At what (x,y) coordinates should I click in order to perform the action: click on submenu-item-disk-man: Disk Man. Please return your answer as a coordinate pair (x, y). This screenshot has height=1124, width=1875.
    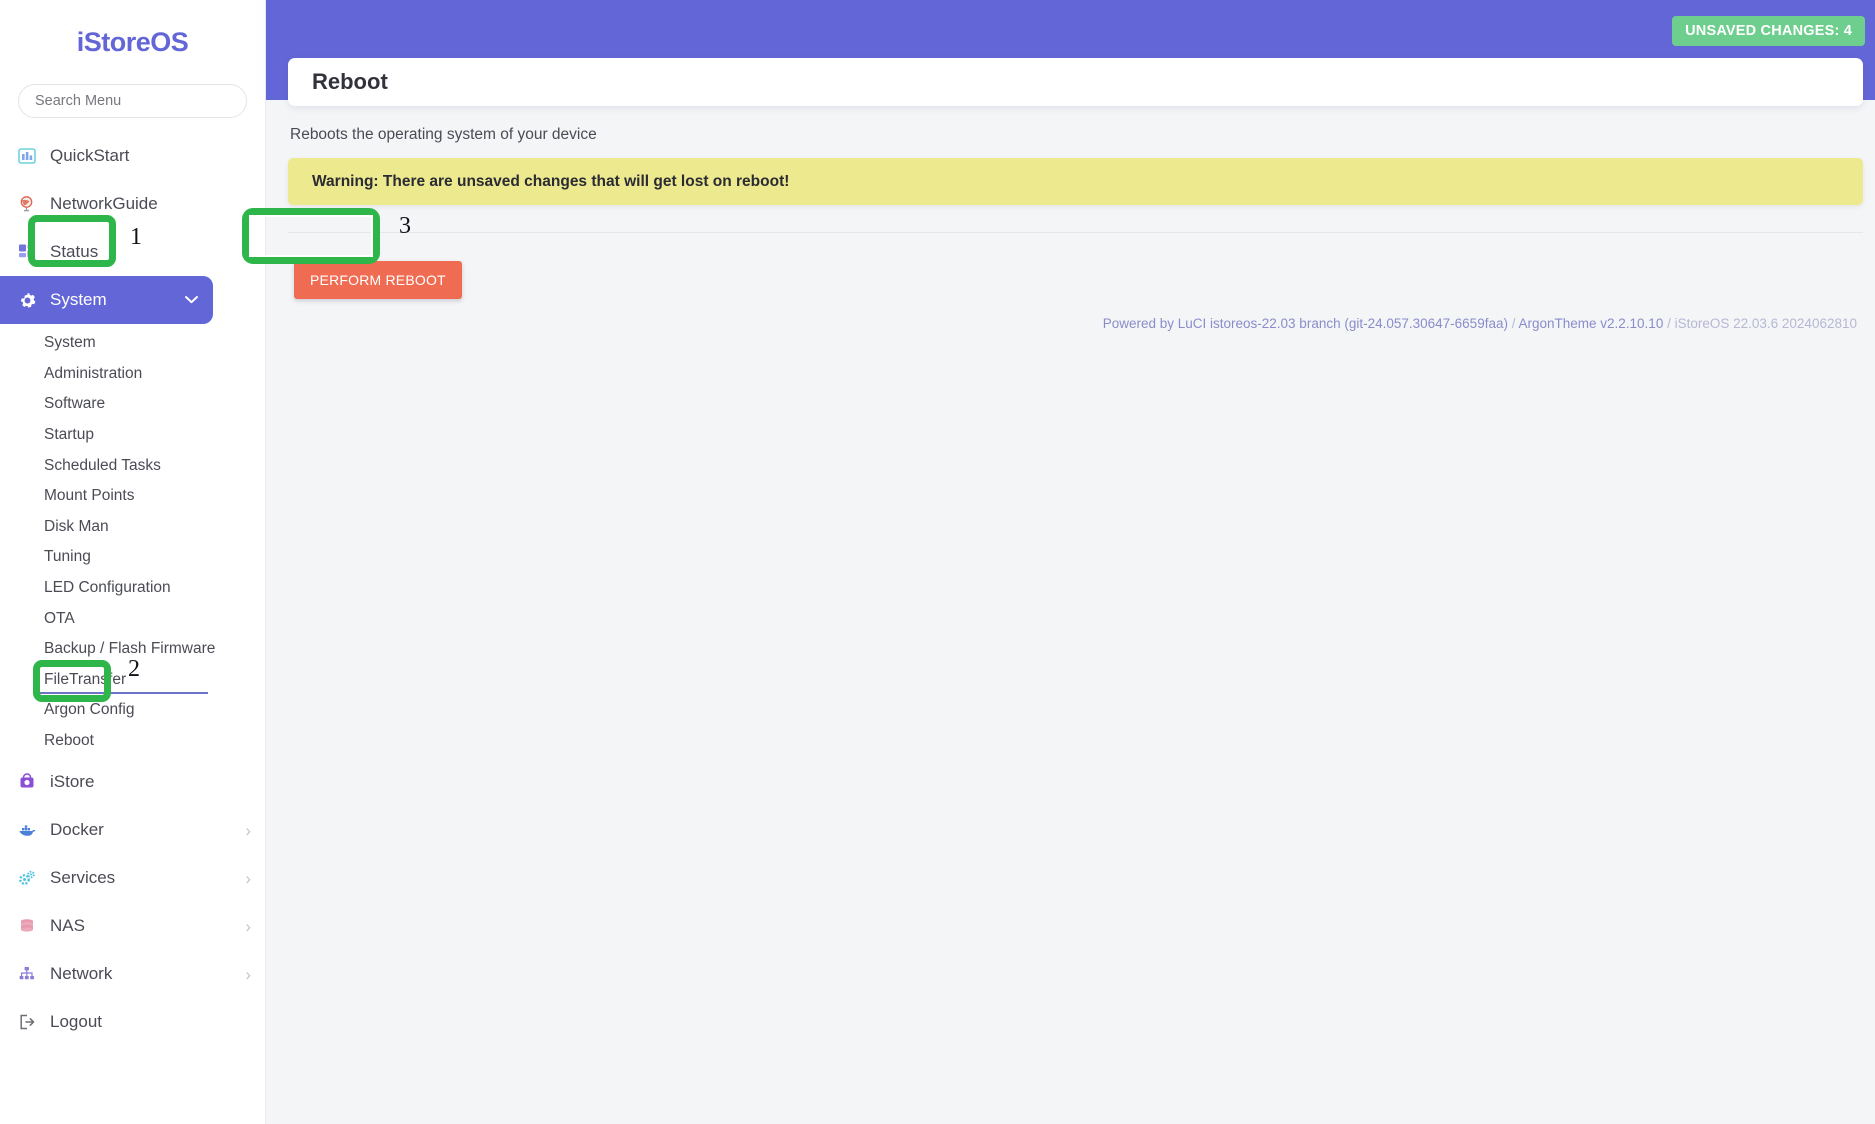
    Looking at the image, I should click on (132, 527).